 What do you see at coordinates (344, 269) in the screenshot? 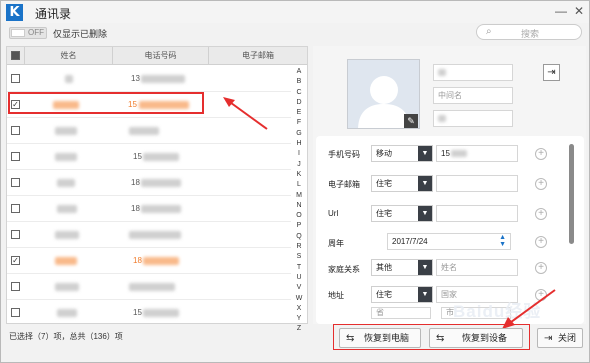
I see `field-label: 家庭关系` at bounding box center [344, 269].